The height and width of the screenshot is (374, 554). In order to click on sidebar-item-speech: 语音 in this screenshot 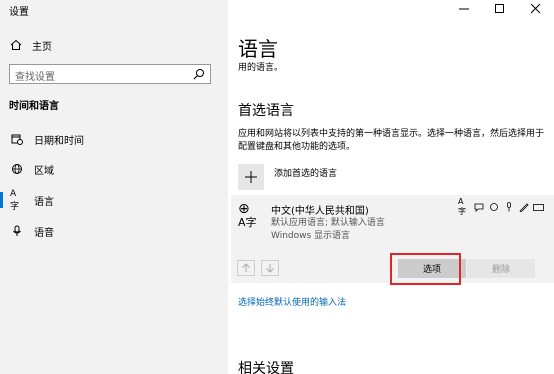, I will do `click(114, 231)`.